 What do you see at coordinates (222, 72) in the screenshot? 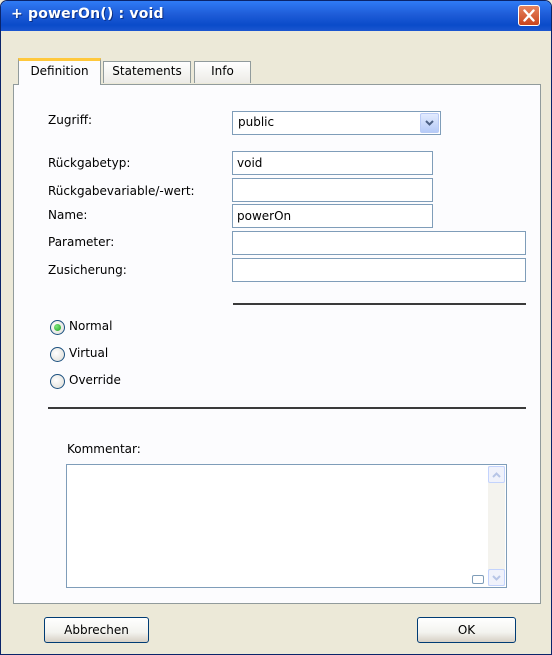
I see `tab-info: Info` at bounding box center [222, 72].